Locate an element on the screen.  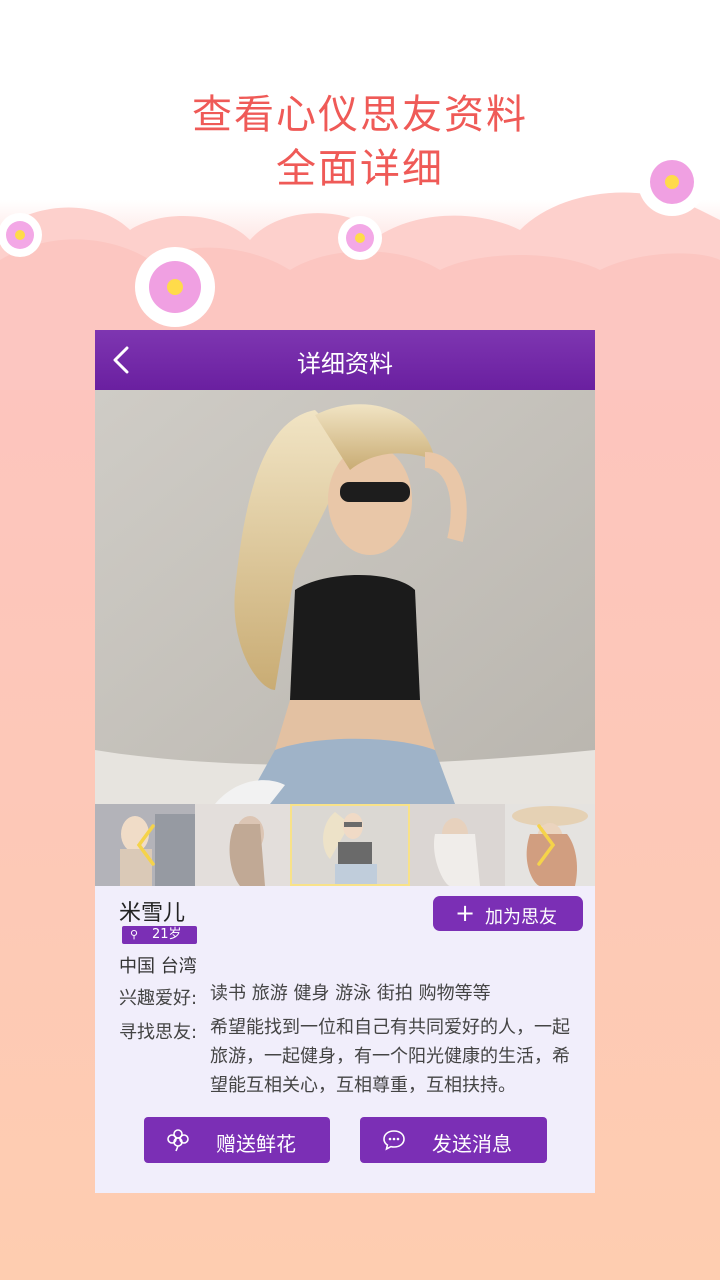
thumbnail-veil is located at coordinates (345, 845).